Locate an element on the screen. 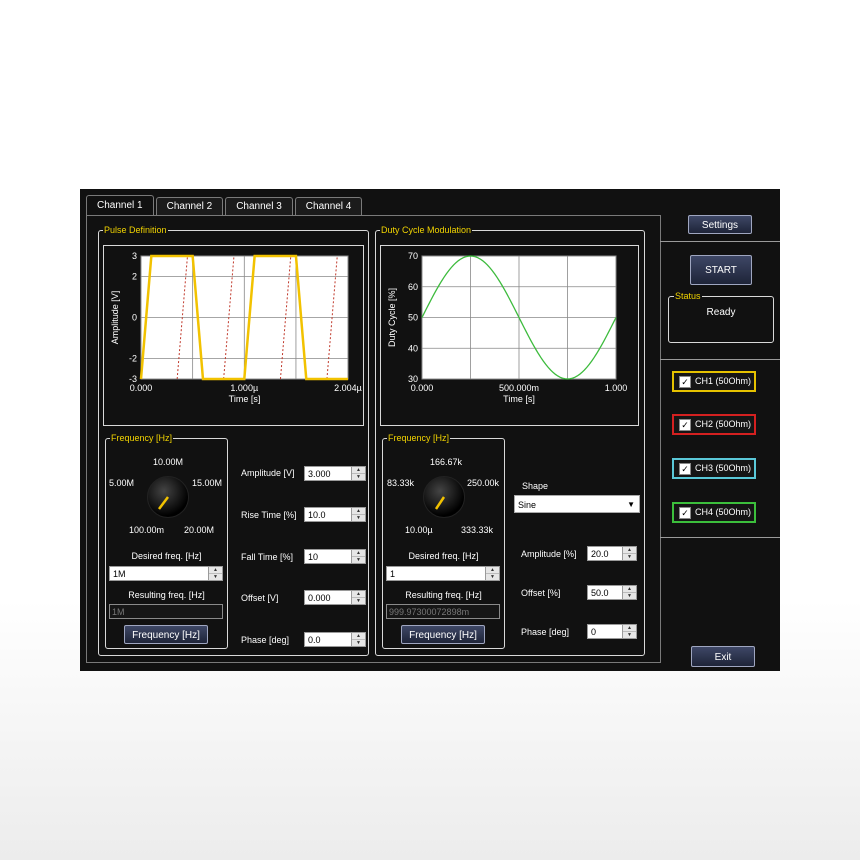 The width and height of the screenshot is (860, 860). y-axis-label: Duty Cycle [%] is located at coordinates (392, 317).